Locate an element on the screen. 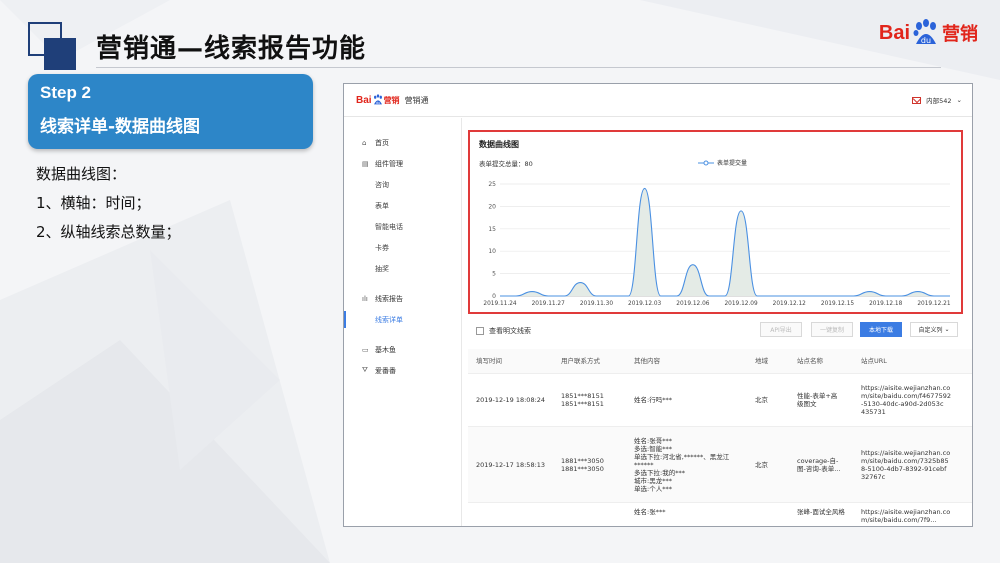  column-header: 填写时间 is located at coordinates (510, 361).